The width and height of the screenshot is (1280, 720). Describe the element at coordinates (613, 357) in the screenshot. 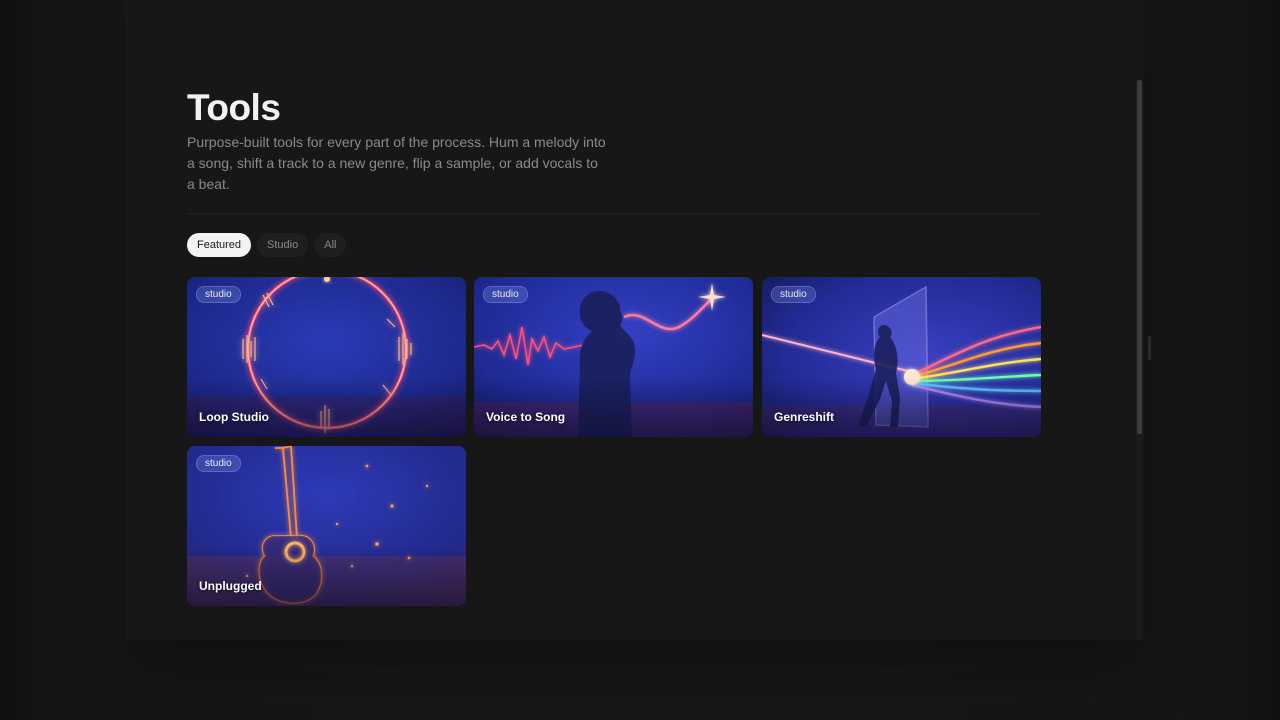

I see `tool-card-voice-to-song: studio Voice to Song` at that location.